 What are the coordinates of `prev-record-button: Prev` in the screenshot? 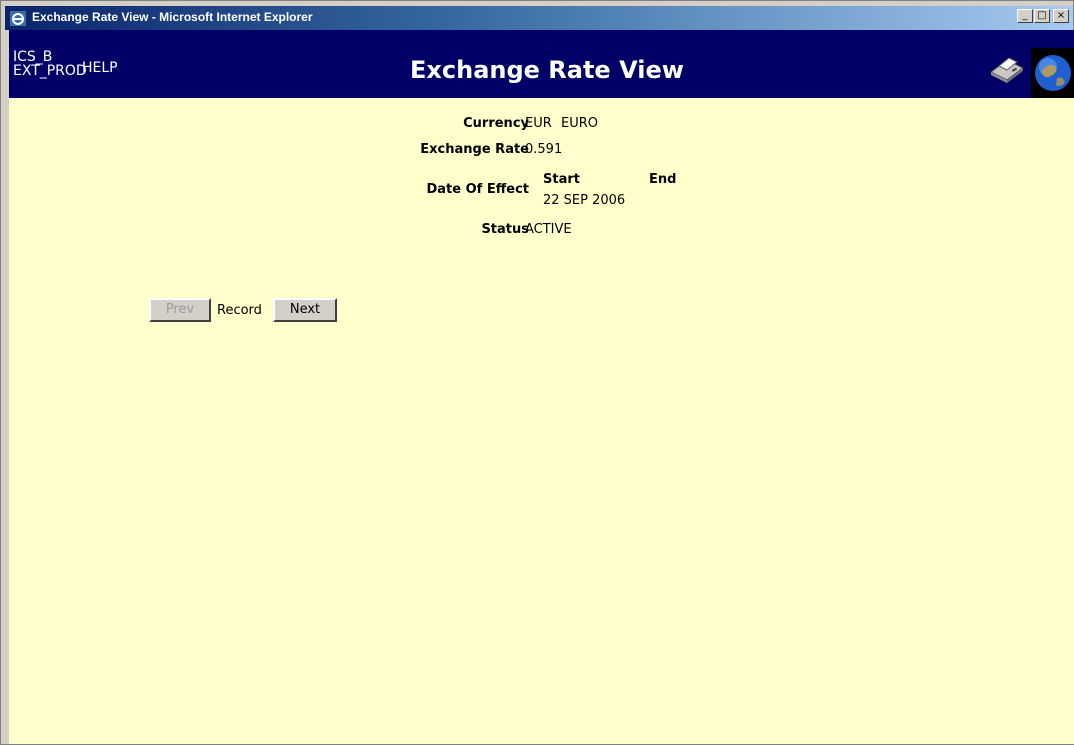 It's located at (180, 310).